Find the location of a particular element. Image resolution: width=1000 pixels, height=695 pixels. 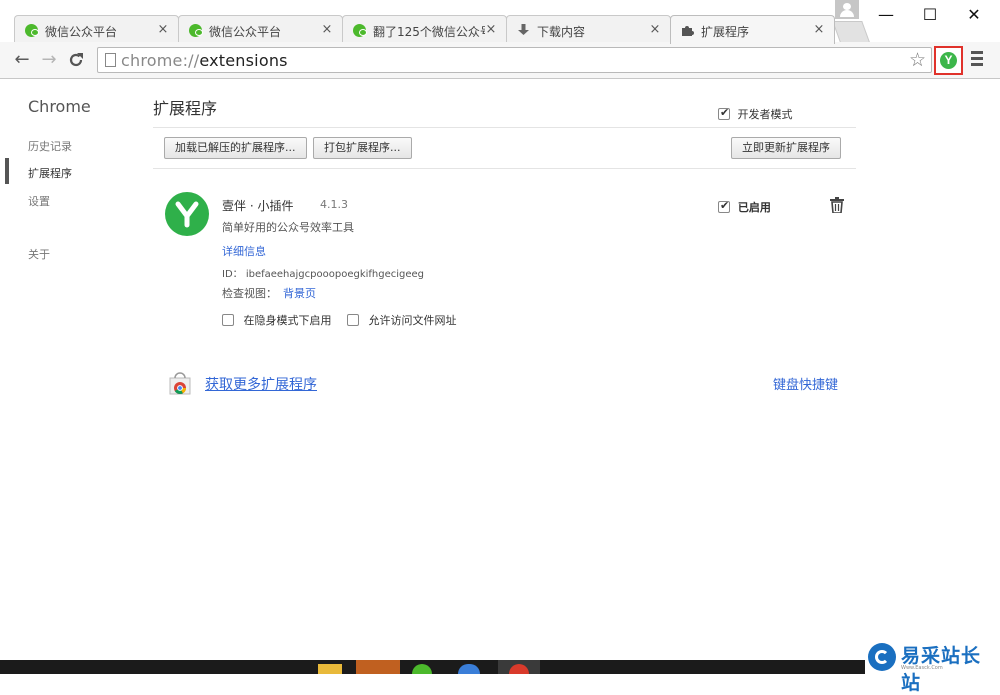

url-path: extensions is located at coordinates (243, 60).